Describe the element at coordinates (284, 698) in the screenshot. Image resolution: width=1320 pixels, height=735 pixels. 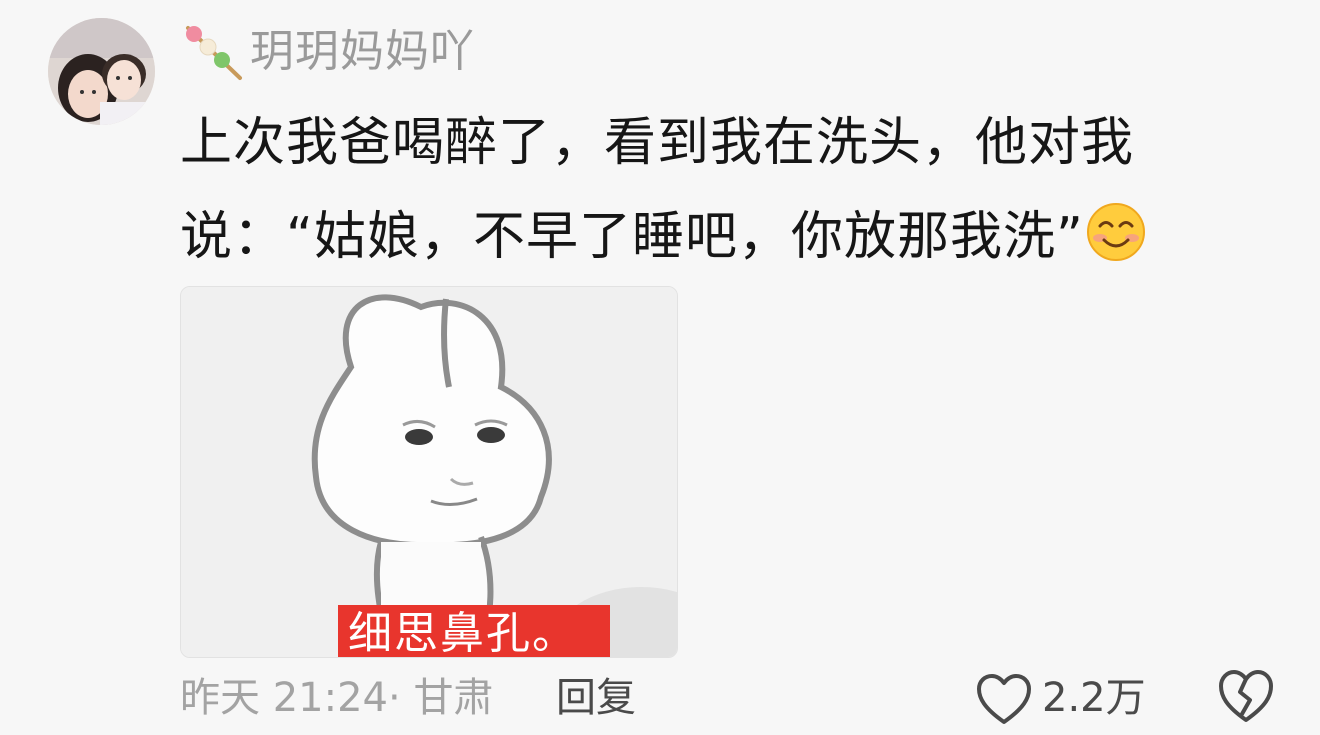
I see `timestamp: 昨天 21:24` at that location.